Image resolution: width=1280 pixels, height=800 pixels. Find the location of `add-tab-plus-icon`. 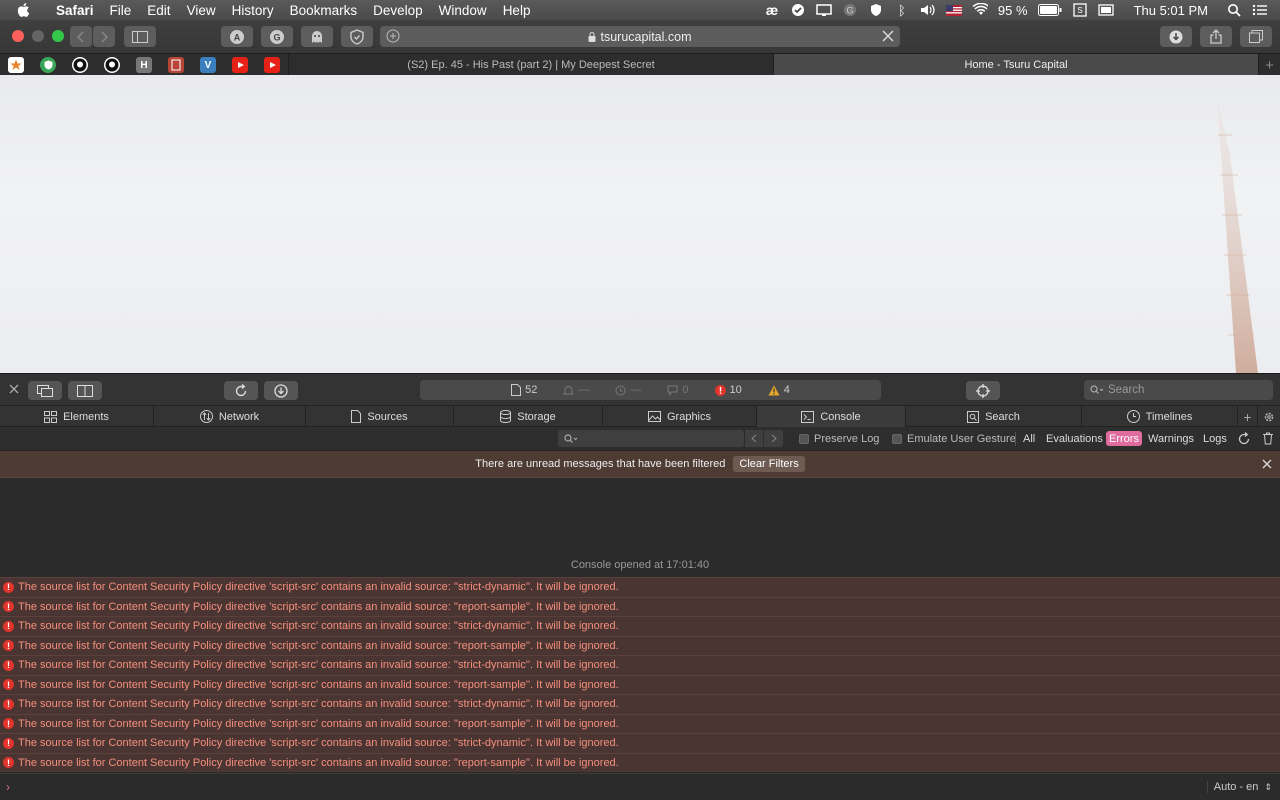

add-tab-plus-icon is located at coordinates (393, 36).